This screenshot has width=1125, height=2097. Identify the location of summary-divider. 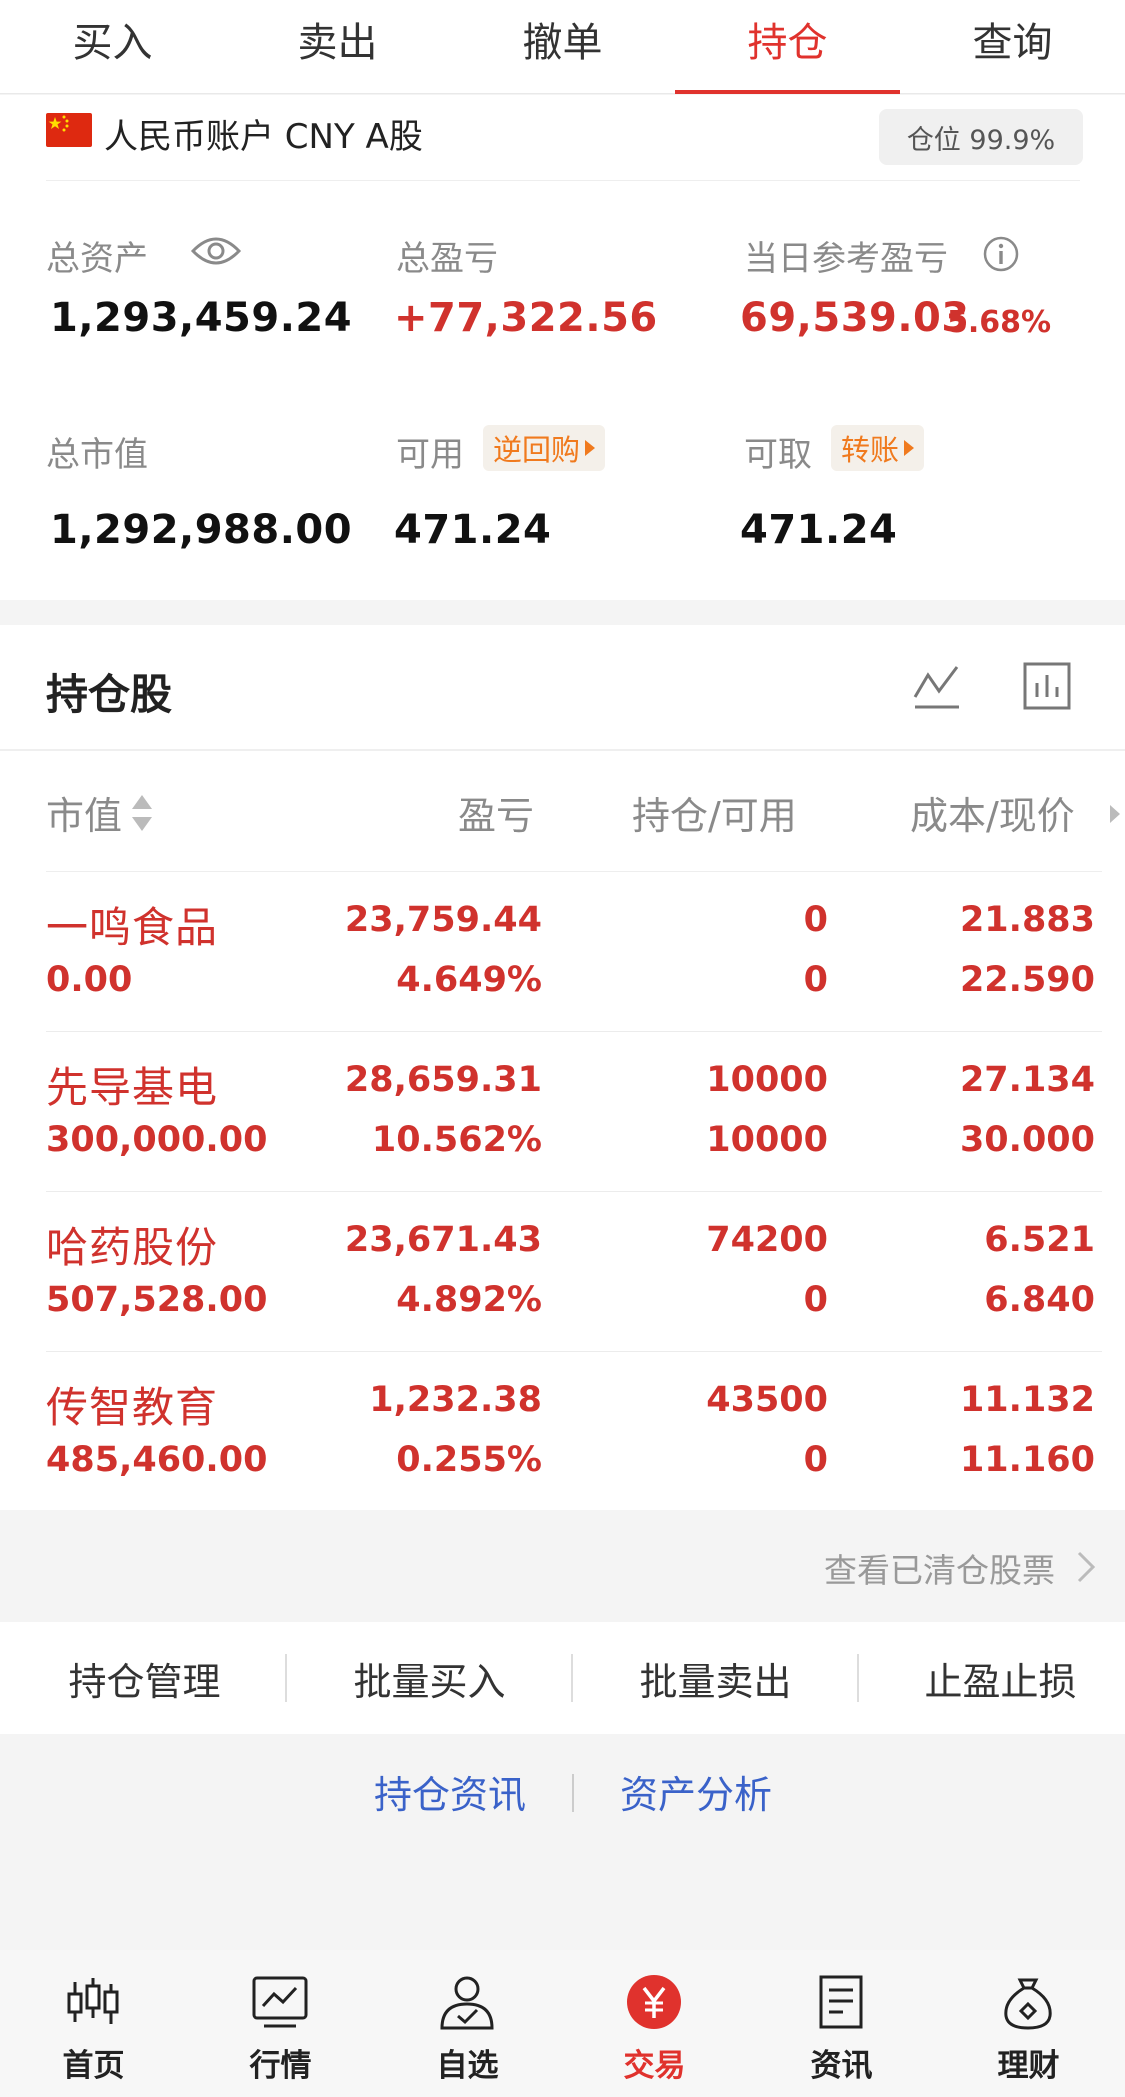
(563, 180).